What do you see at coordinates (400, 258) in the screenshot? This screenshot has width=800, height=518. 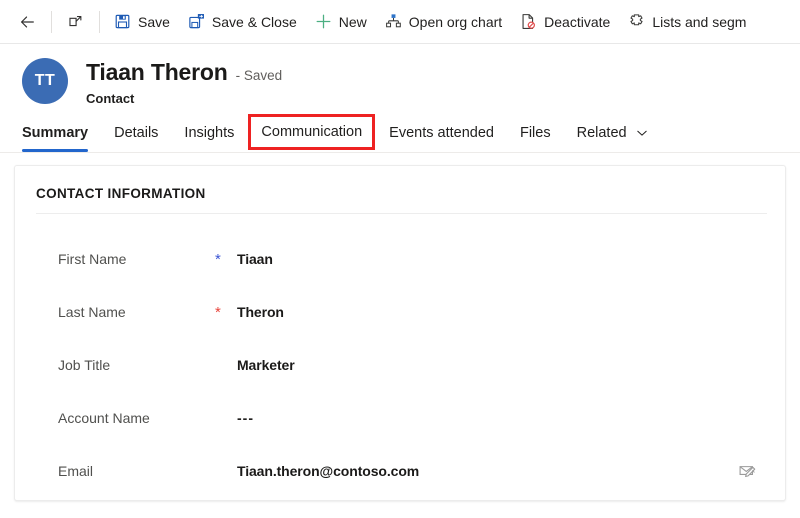 I see `field-row-first-name: First Name * Tiaan` at bounding box center [400, 258].